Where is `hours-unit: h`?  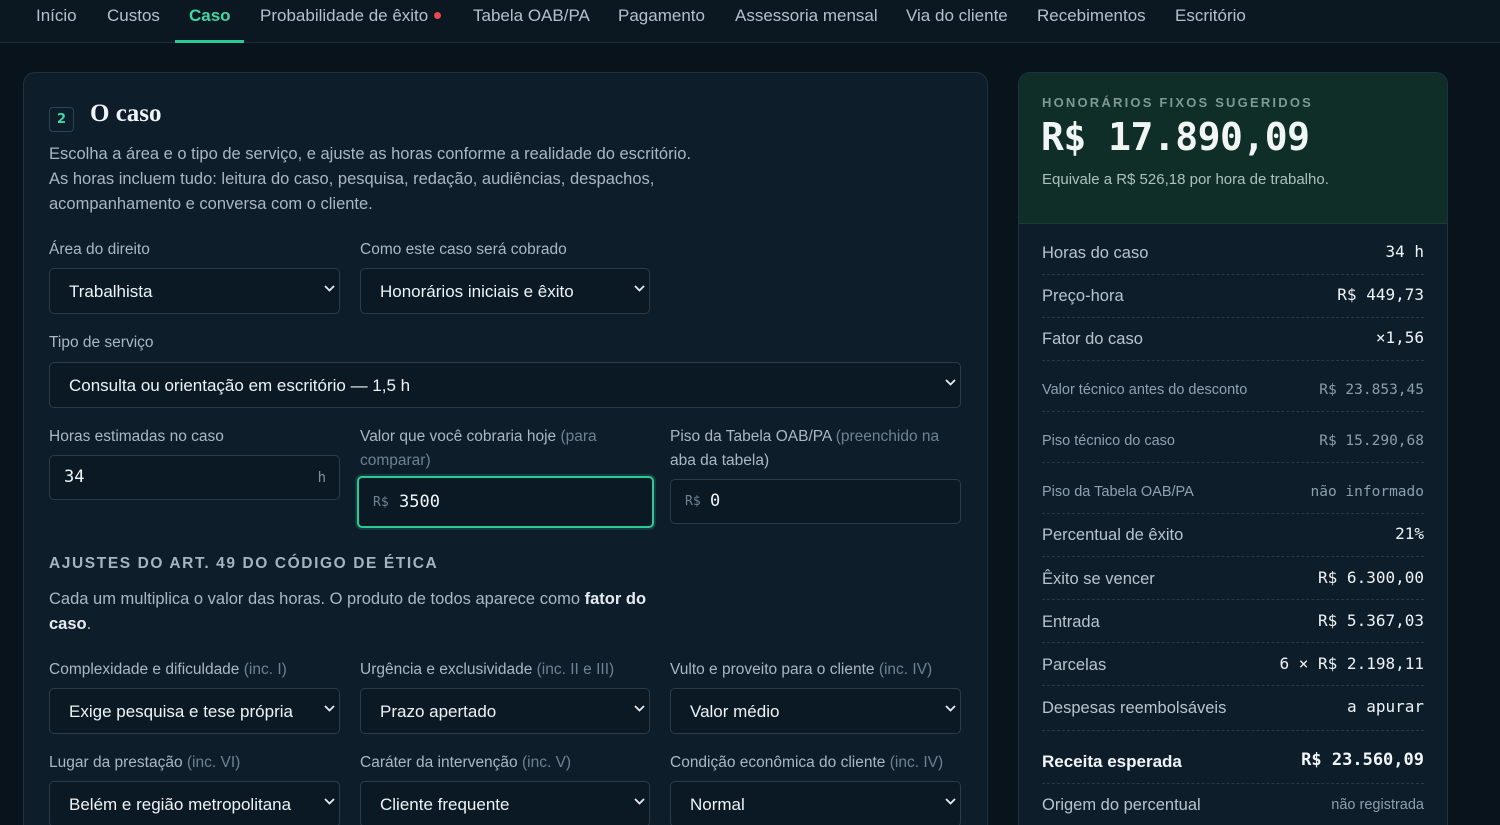
hours-unit: h is located at coordinates (321, 478).